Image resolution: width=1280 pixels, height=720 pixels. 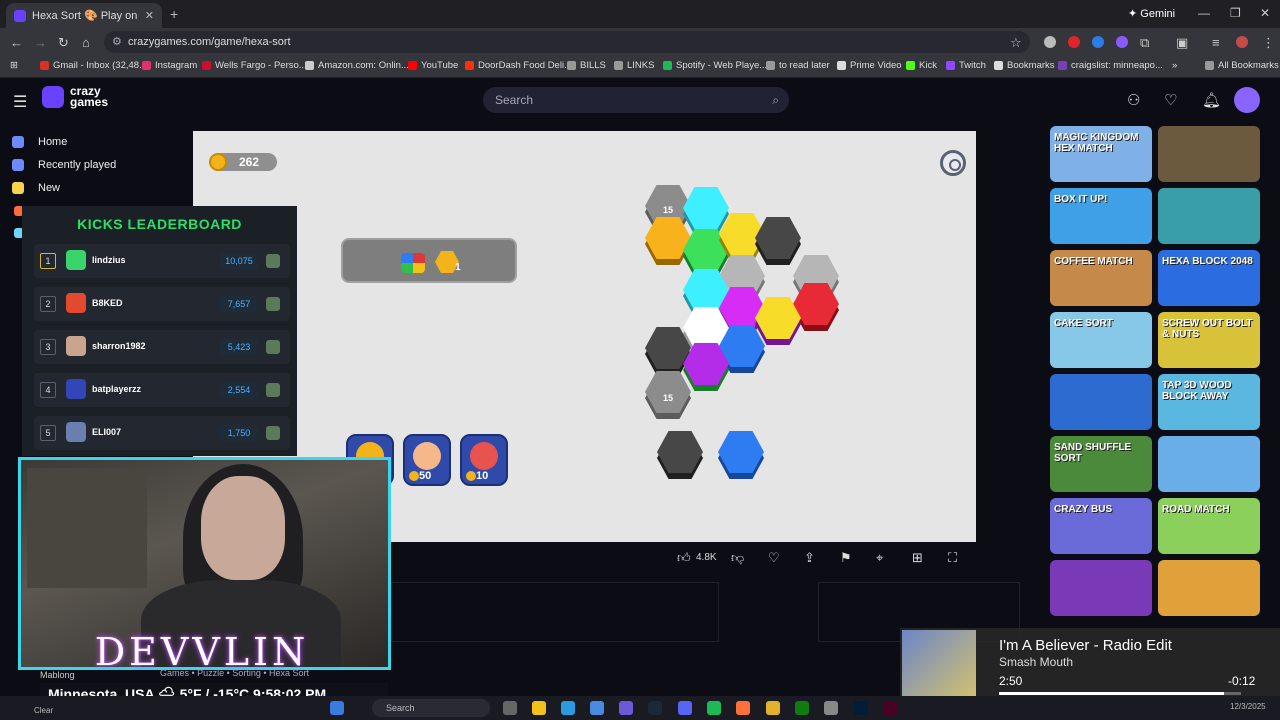 I want to click on sidepanel-icon: ▣, so click(x=1182, y=43).